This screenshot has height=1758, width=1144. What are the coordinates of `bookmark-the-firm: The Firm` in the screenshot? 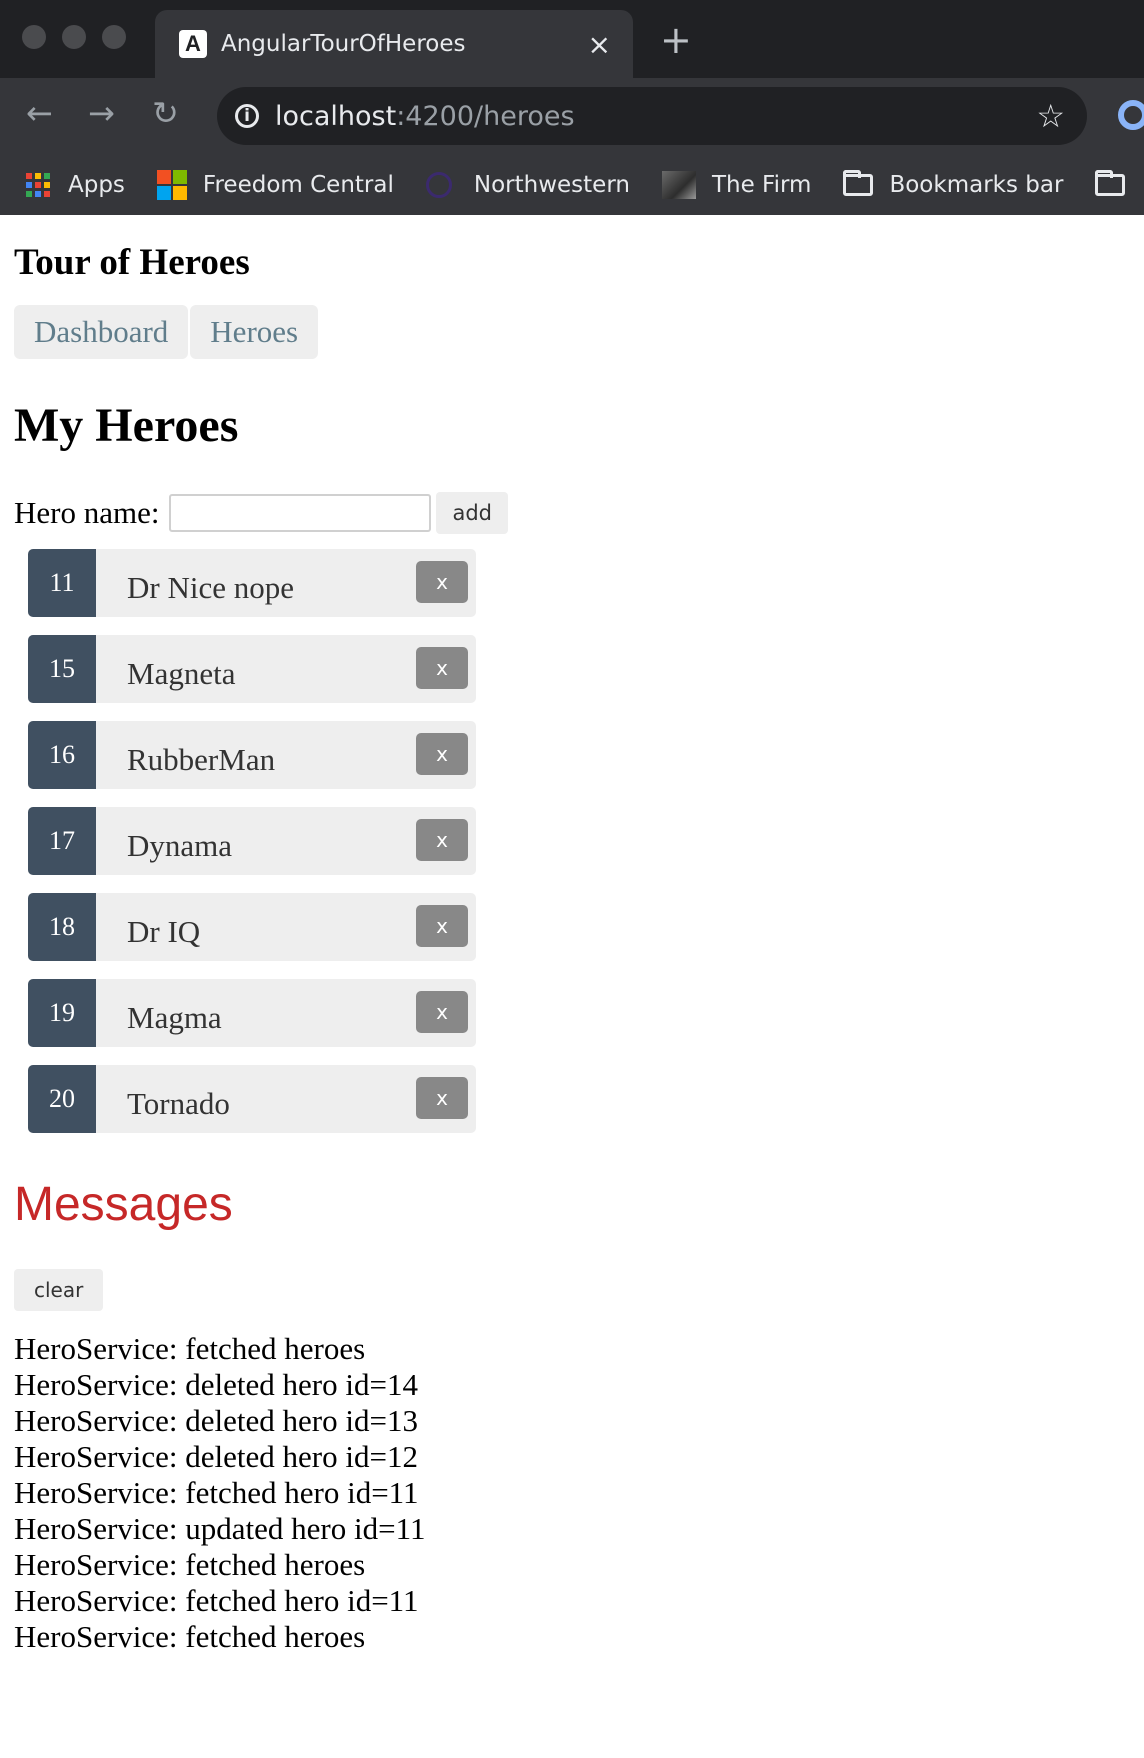 It's located at (736, 184).